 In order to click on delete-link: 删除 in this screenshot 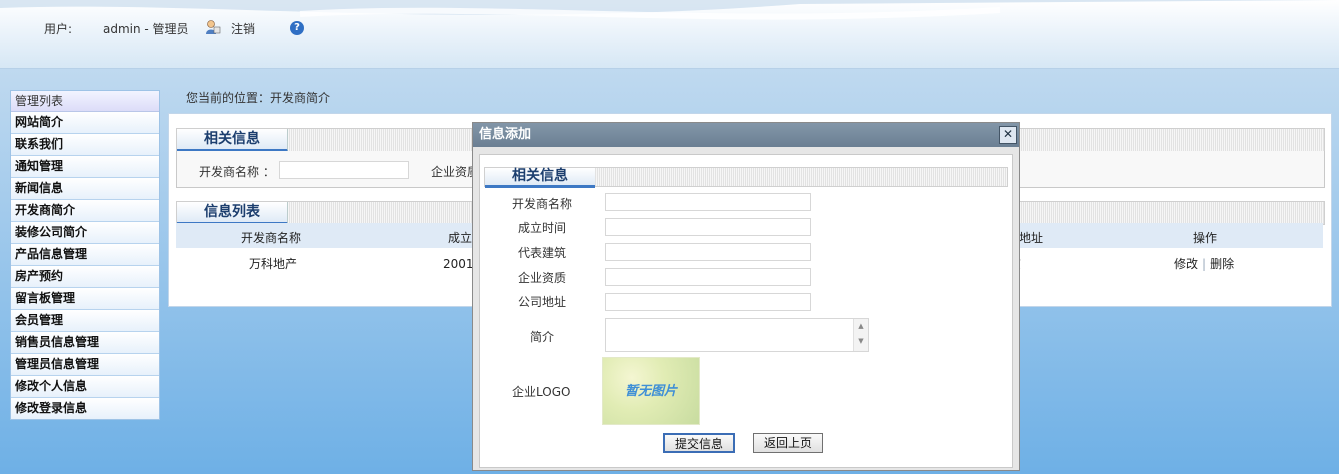, I will do `click(1222, 264)`.